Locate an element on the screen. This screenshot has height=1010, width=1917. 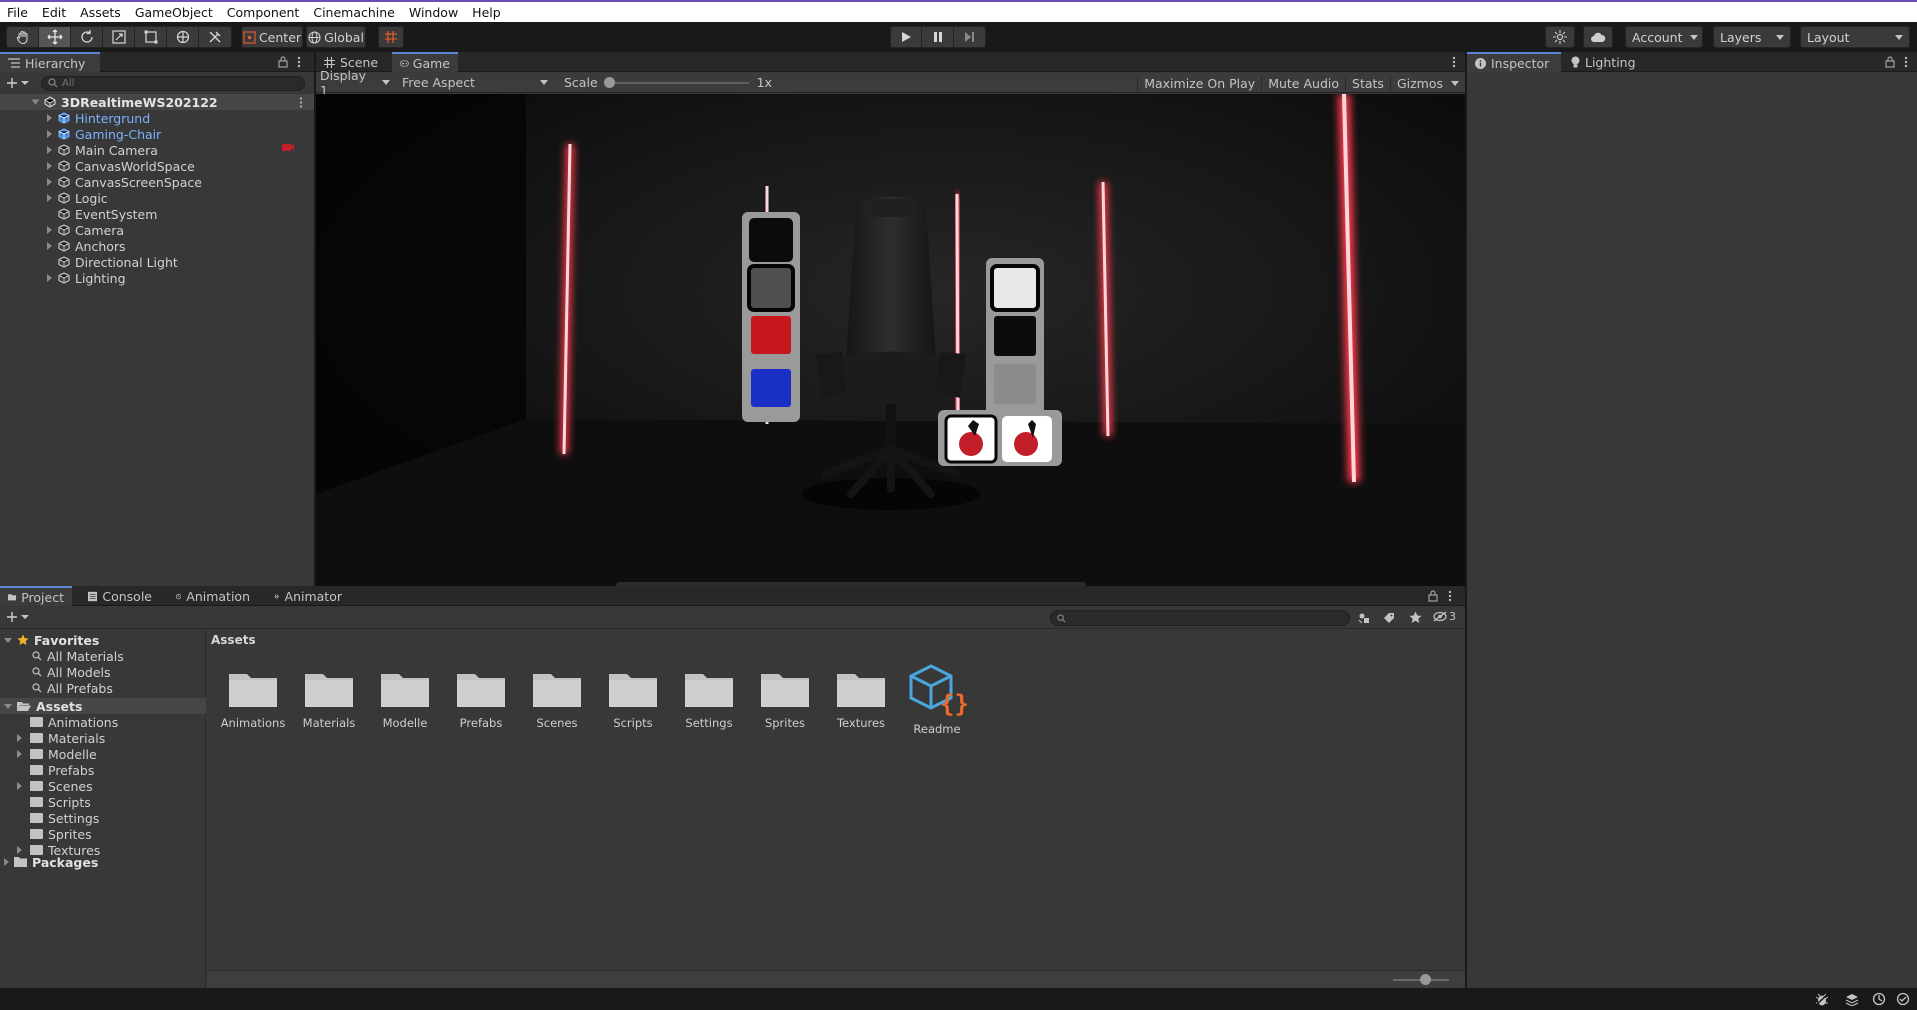
hierarchy-item: Directional Light is located at coordinates (157, 262).